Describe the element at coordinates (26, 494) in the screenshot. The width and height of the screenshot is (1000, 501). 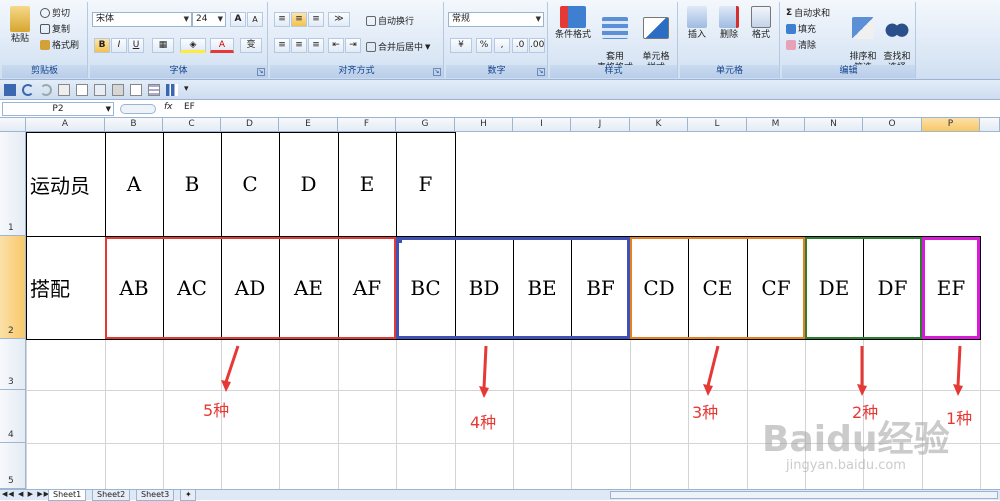
I see `tab-nav-arrows: ◀◀ ◀ ▶ ▶▶` at that location.